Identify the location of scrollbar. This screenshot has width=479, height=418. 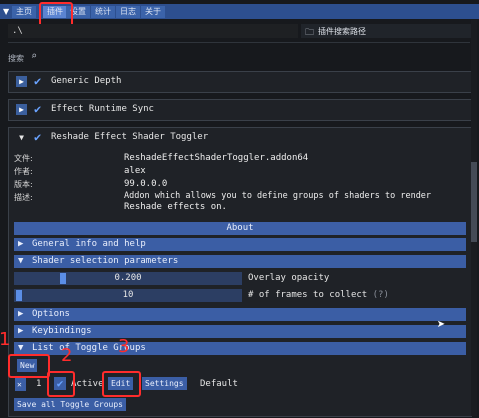
(474, 218).